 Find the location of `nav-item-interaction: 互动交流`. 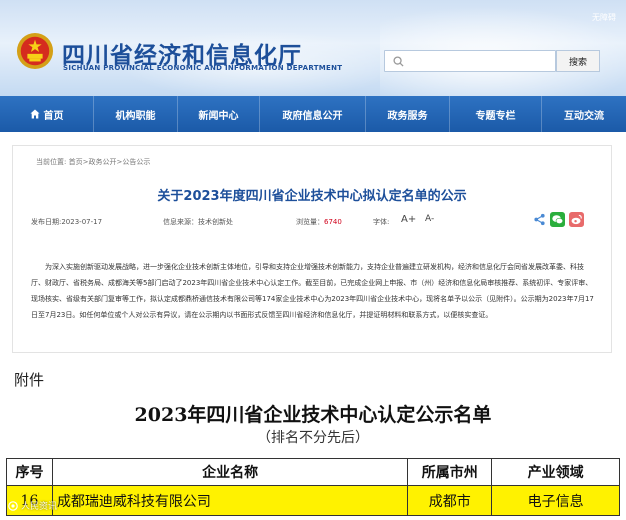

nav-item-interaction: 互动交流 is located at coordinates (584, 114).